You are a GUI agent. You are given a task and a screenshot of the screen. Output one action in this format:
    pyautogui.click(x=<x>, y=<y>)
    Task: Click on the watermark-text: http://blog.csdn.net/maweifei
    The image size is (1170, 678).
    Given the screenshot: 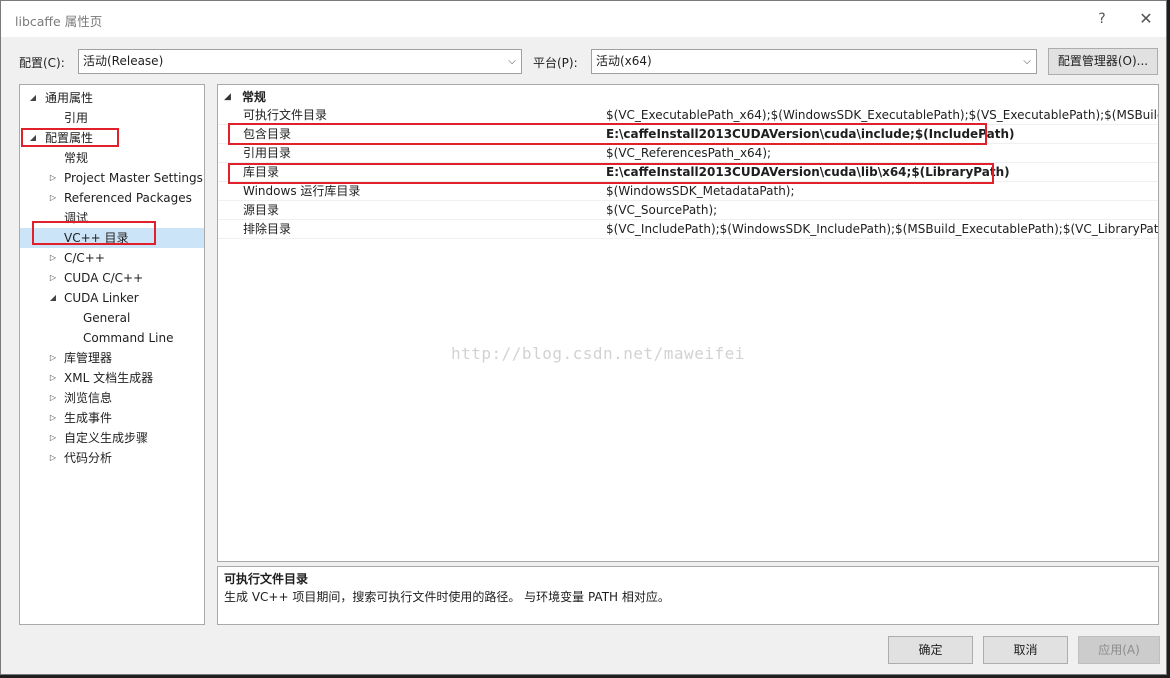 What is the action you would take?
    pyautogui.click(x=598, y=353)
    